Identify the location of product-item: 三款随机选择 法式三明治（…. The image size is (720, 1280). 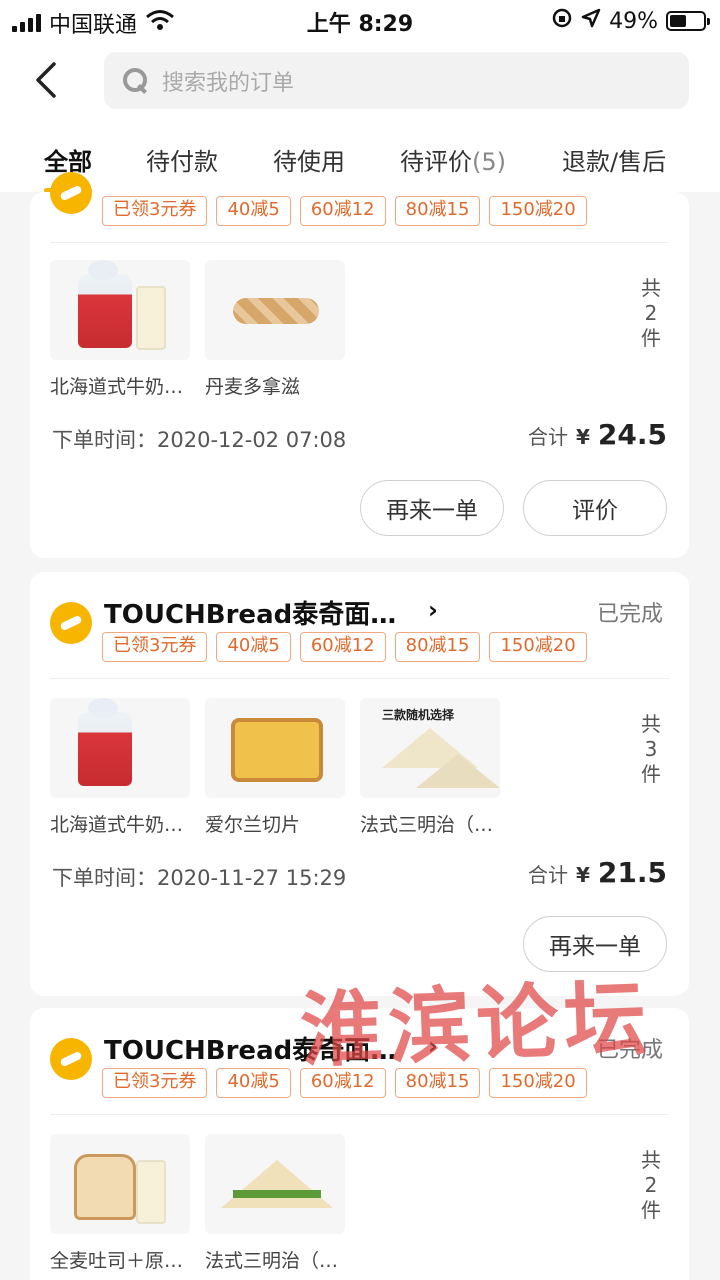
(430, 767).